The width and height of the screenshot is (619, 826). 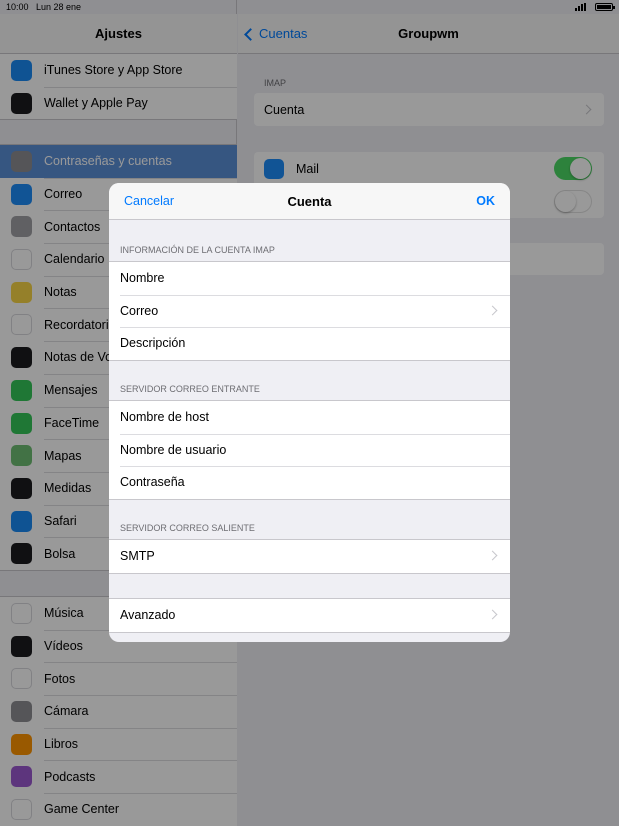 I want to click on outgoing-server-group: SMTP, so click(x=309, y=556).